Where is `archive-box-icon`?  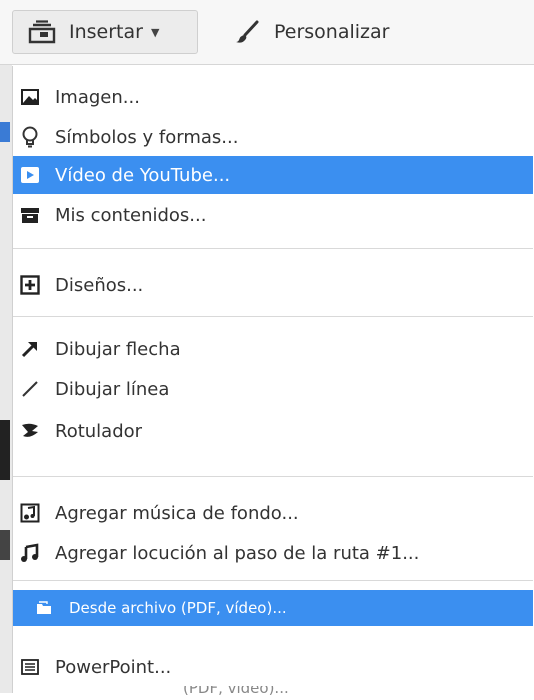 archive-box-icon is located at coordinates (30, 215).